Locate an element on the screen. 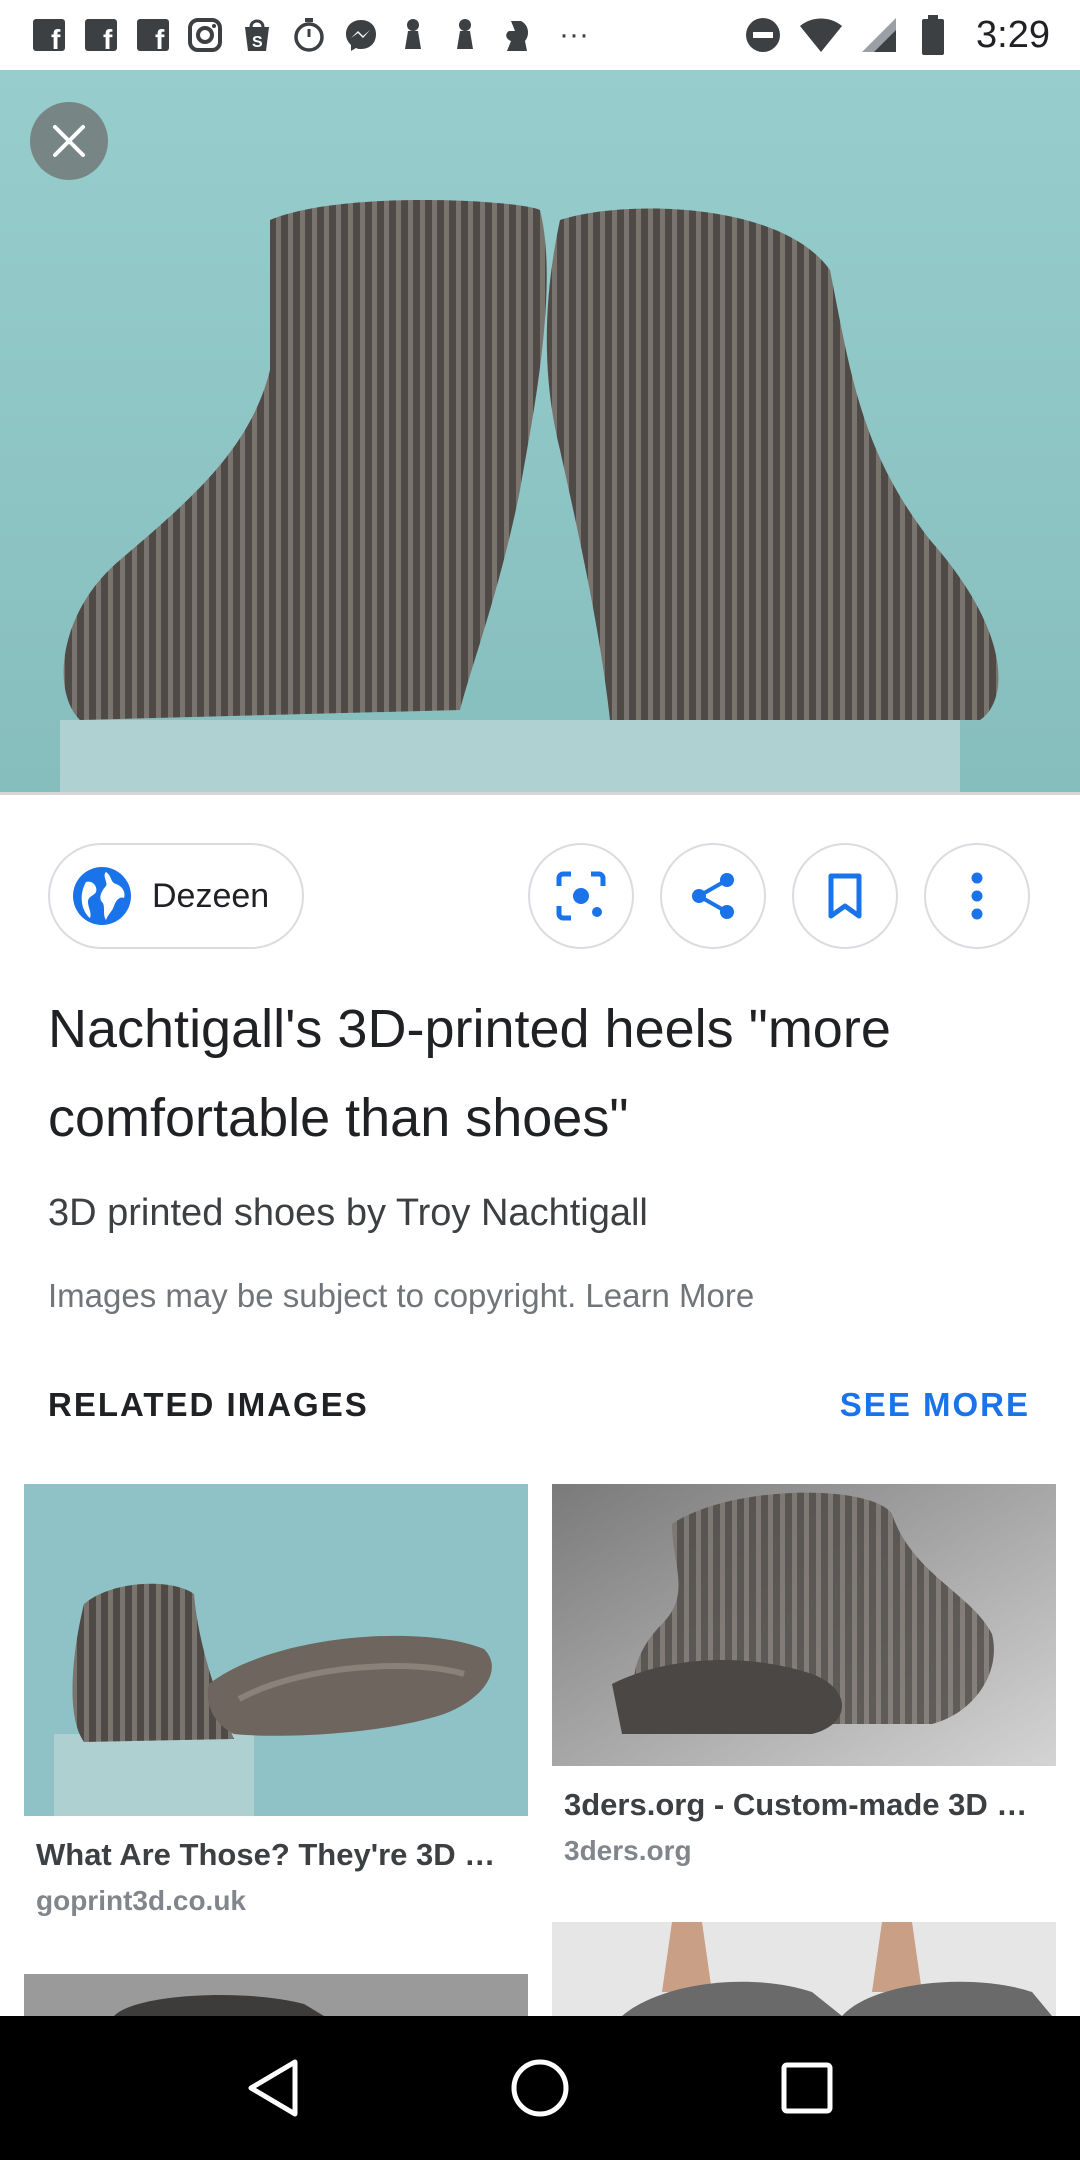 The width and height of the screenshot is (1080, 2160). instagram-icon is located at coordinates (205, 35).